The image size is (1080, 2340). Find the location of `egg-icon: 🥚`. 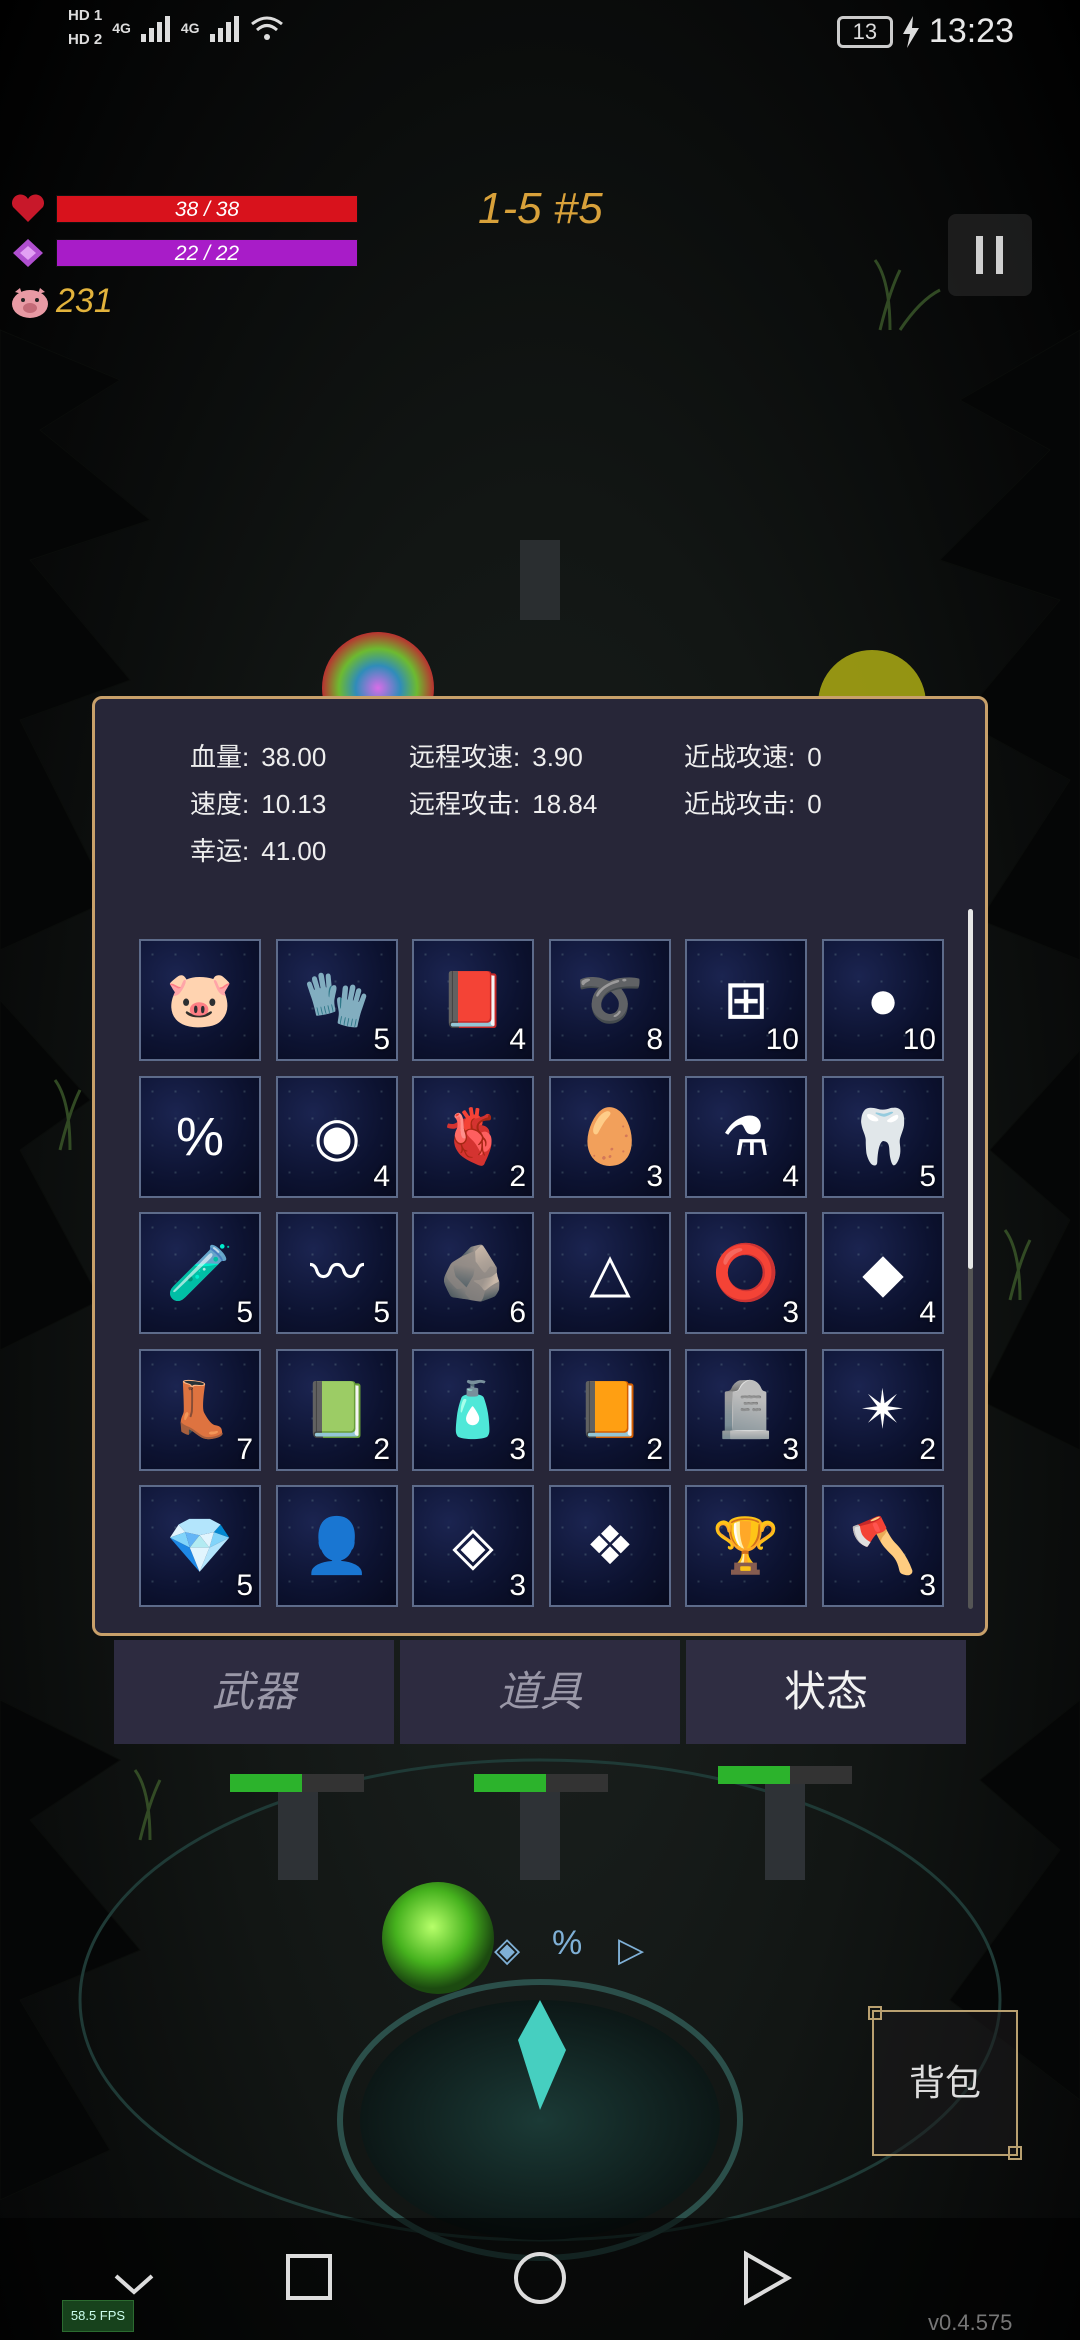

egg-icon: 🥚 is located at coordinates (610, 1137).